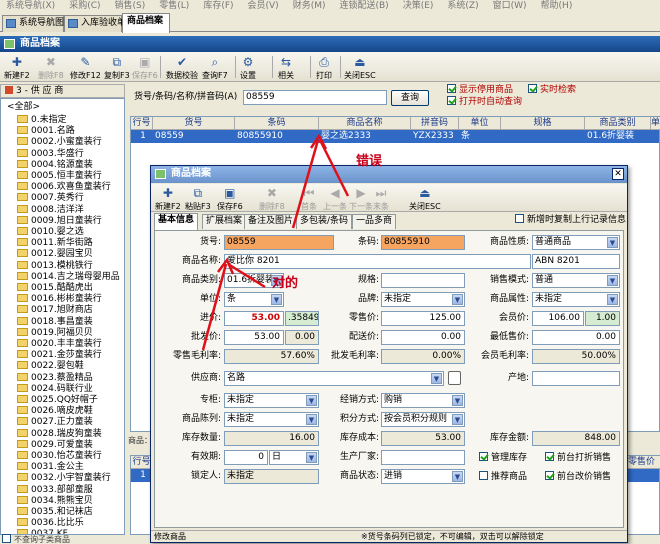 The width and height of the screenshot is (660, 544). I want to click on wholesale-price-field: 53.00, so click(254, 337).